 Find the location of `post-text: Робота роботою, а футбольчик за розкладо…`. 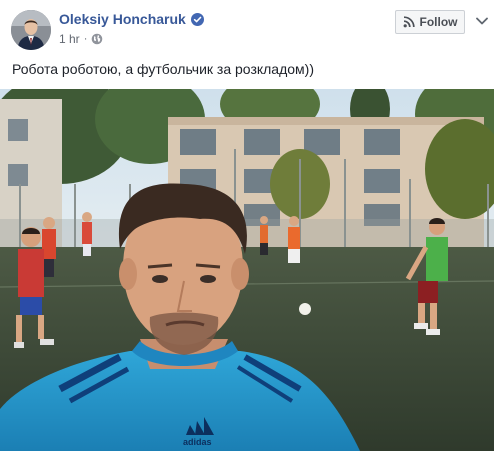

post-text: Робота роботою, а футбольчик за розкладо… is located at coordinates (163, 69).